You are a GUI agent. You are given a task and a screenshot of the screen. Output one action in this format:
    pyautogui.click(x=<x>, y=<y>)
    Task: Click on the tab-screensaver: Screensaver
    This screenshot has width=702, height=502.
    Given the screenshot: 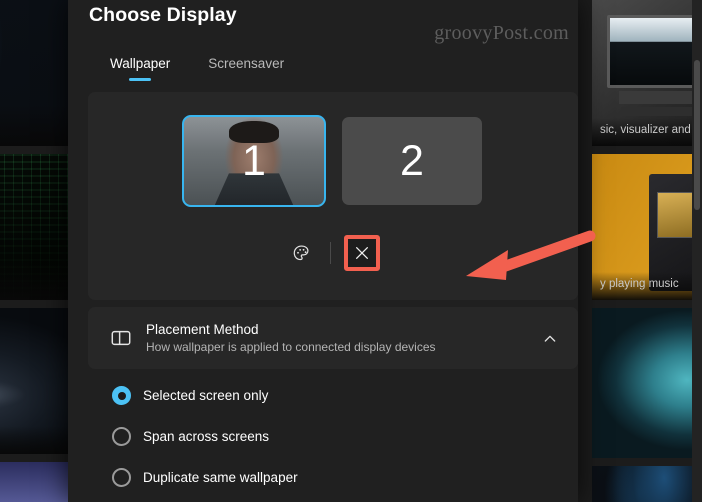 What is the action you would take?
    pyautogui.click(x=246, y=67)
    